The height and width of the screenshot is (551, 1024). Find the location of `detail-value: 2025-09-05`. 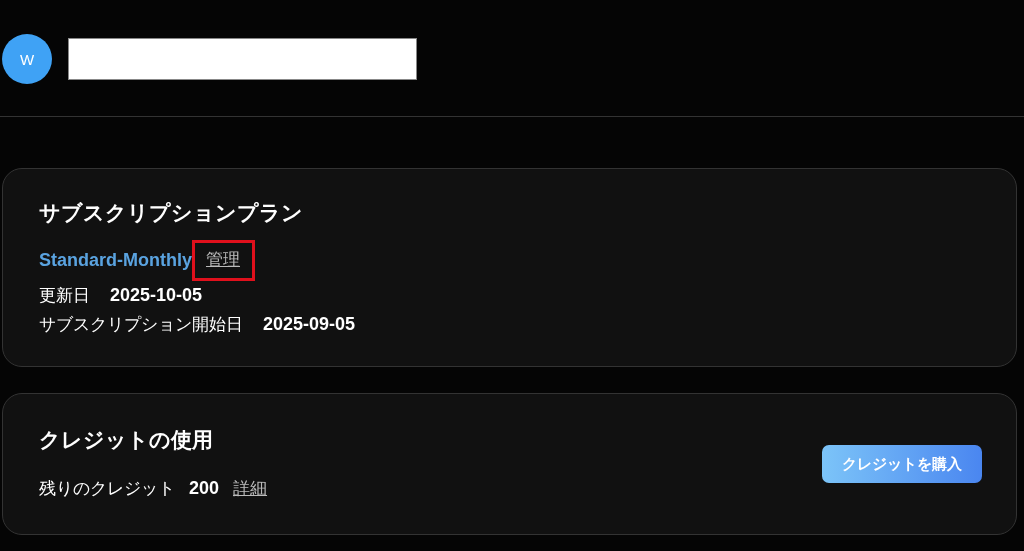

detail-value: 2025-09-05 is located at coordinates (309, 324).